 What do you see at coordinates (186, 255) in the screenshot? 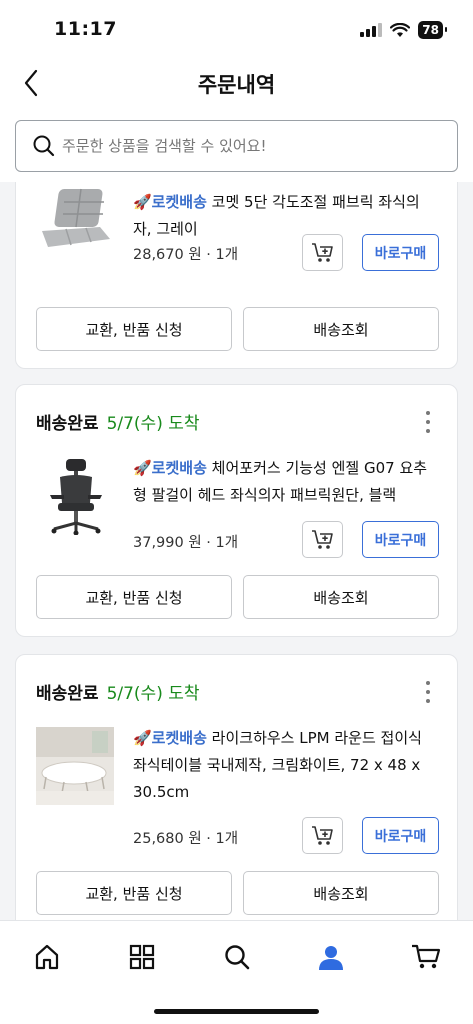
I see `price-quantity: 28,670 원 · 1개` at bounding box center [186, 255].